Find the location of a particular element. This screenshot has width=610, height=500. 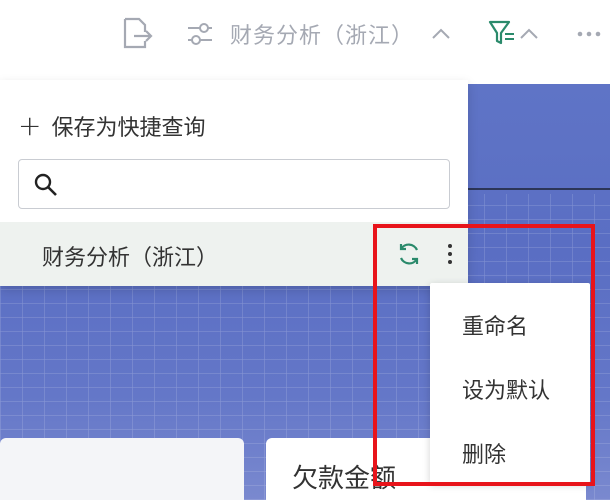

search-input is located at coordinates (234, 184).